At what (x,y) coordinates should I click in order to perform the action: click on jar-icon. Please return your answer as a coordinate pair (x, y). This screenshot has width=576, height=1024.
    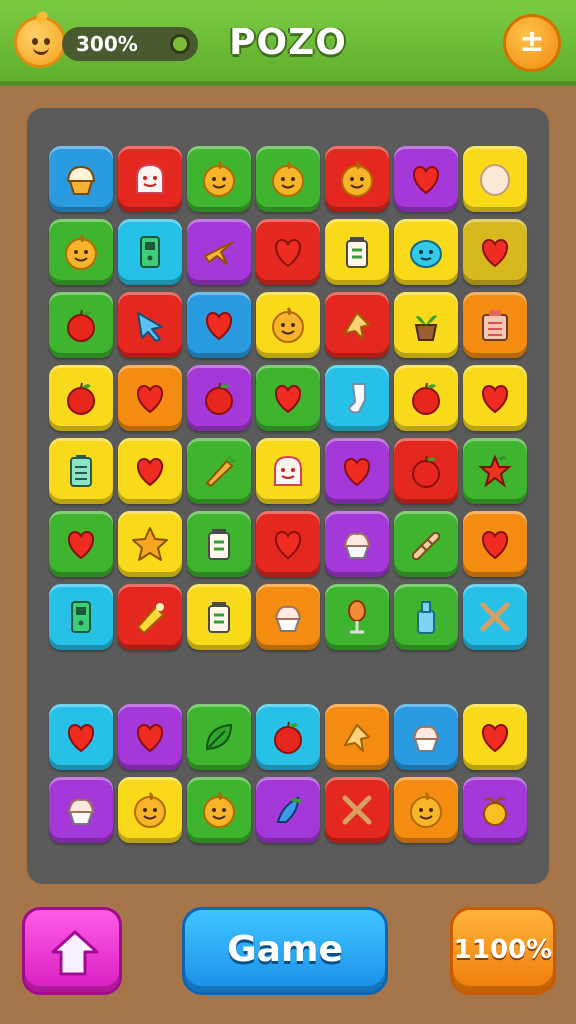
    Looking at the image, I should click on (357, 252).